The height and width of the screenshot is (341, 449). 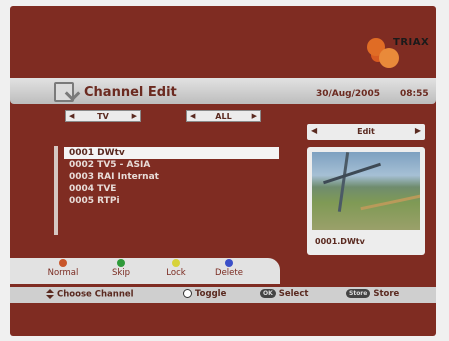 What do you see at coordinates (56, 190) in the screenshot?
I see `list-scrollbar` at bounding box center [56, 190].